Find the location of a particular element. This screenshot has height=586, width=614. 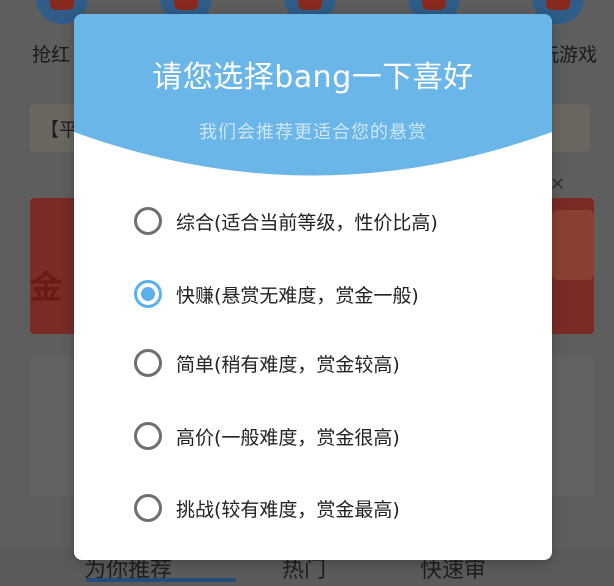

option-label: 简单(稍有难度，赏金较高) is located at coordinates (288, 364).